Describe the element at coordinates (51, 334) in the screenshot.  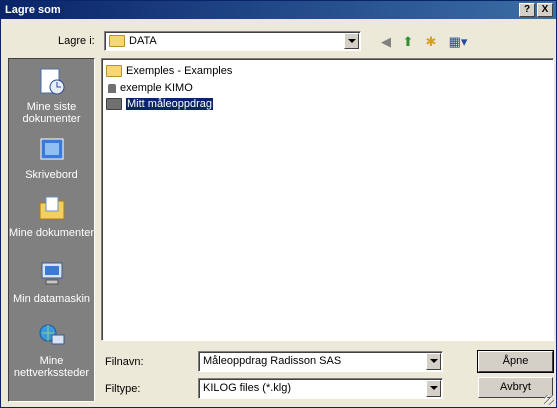
I see `network-places-icon` at that location.